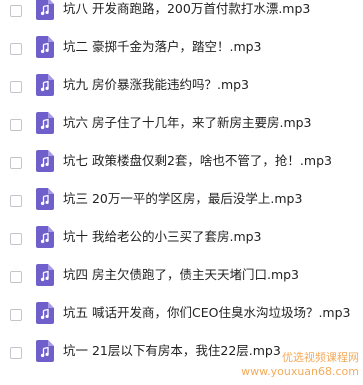 This screenshot has width=363, height=385. I want to click on file-row: 坑九 房价暴涨我能违约吗？.mp3, so click(181, 88).